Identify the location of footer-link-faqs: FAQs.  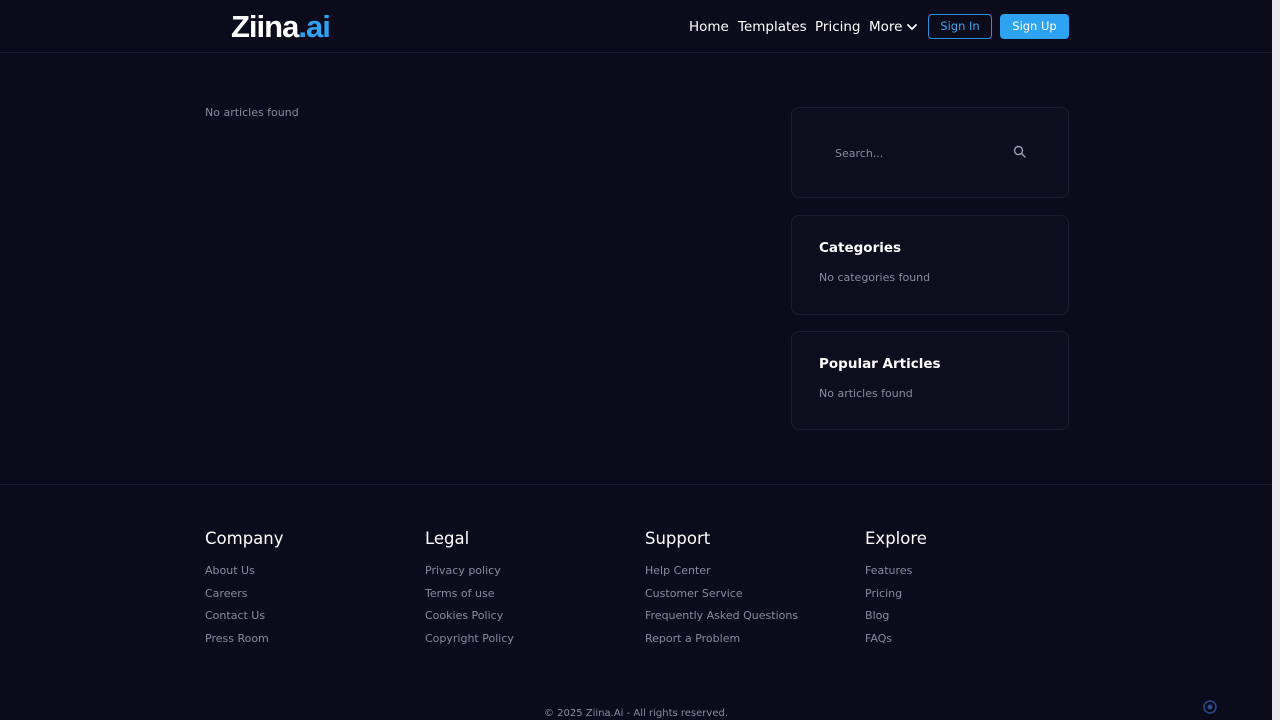
(896, 639).